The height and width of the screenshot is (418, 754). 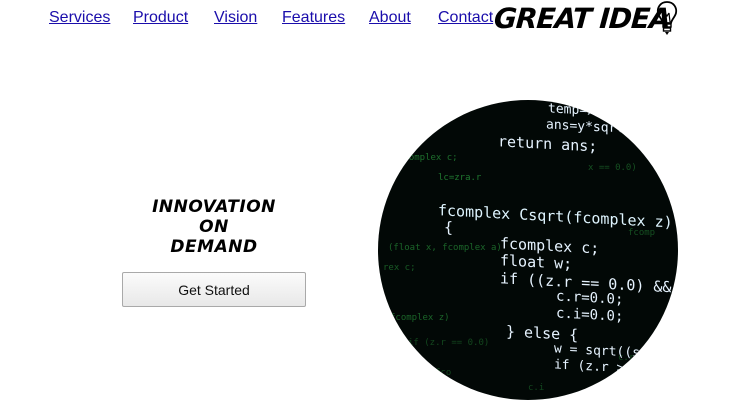 What do you see at coordinates (429, 373) in the screenshot?
I see `background-code-streak: sqrt(fco` at bounding box center [429, 373].